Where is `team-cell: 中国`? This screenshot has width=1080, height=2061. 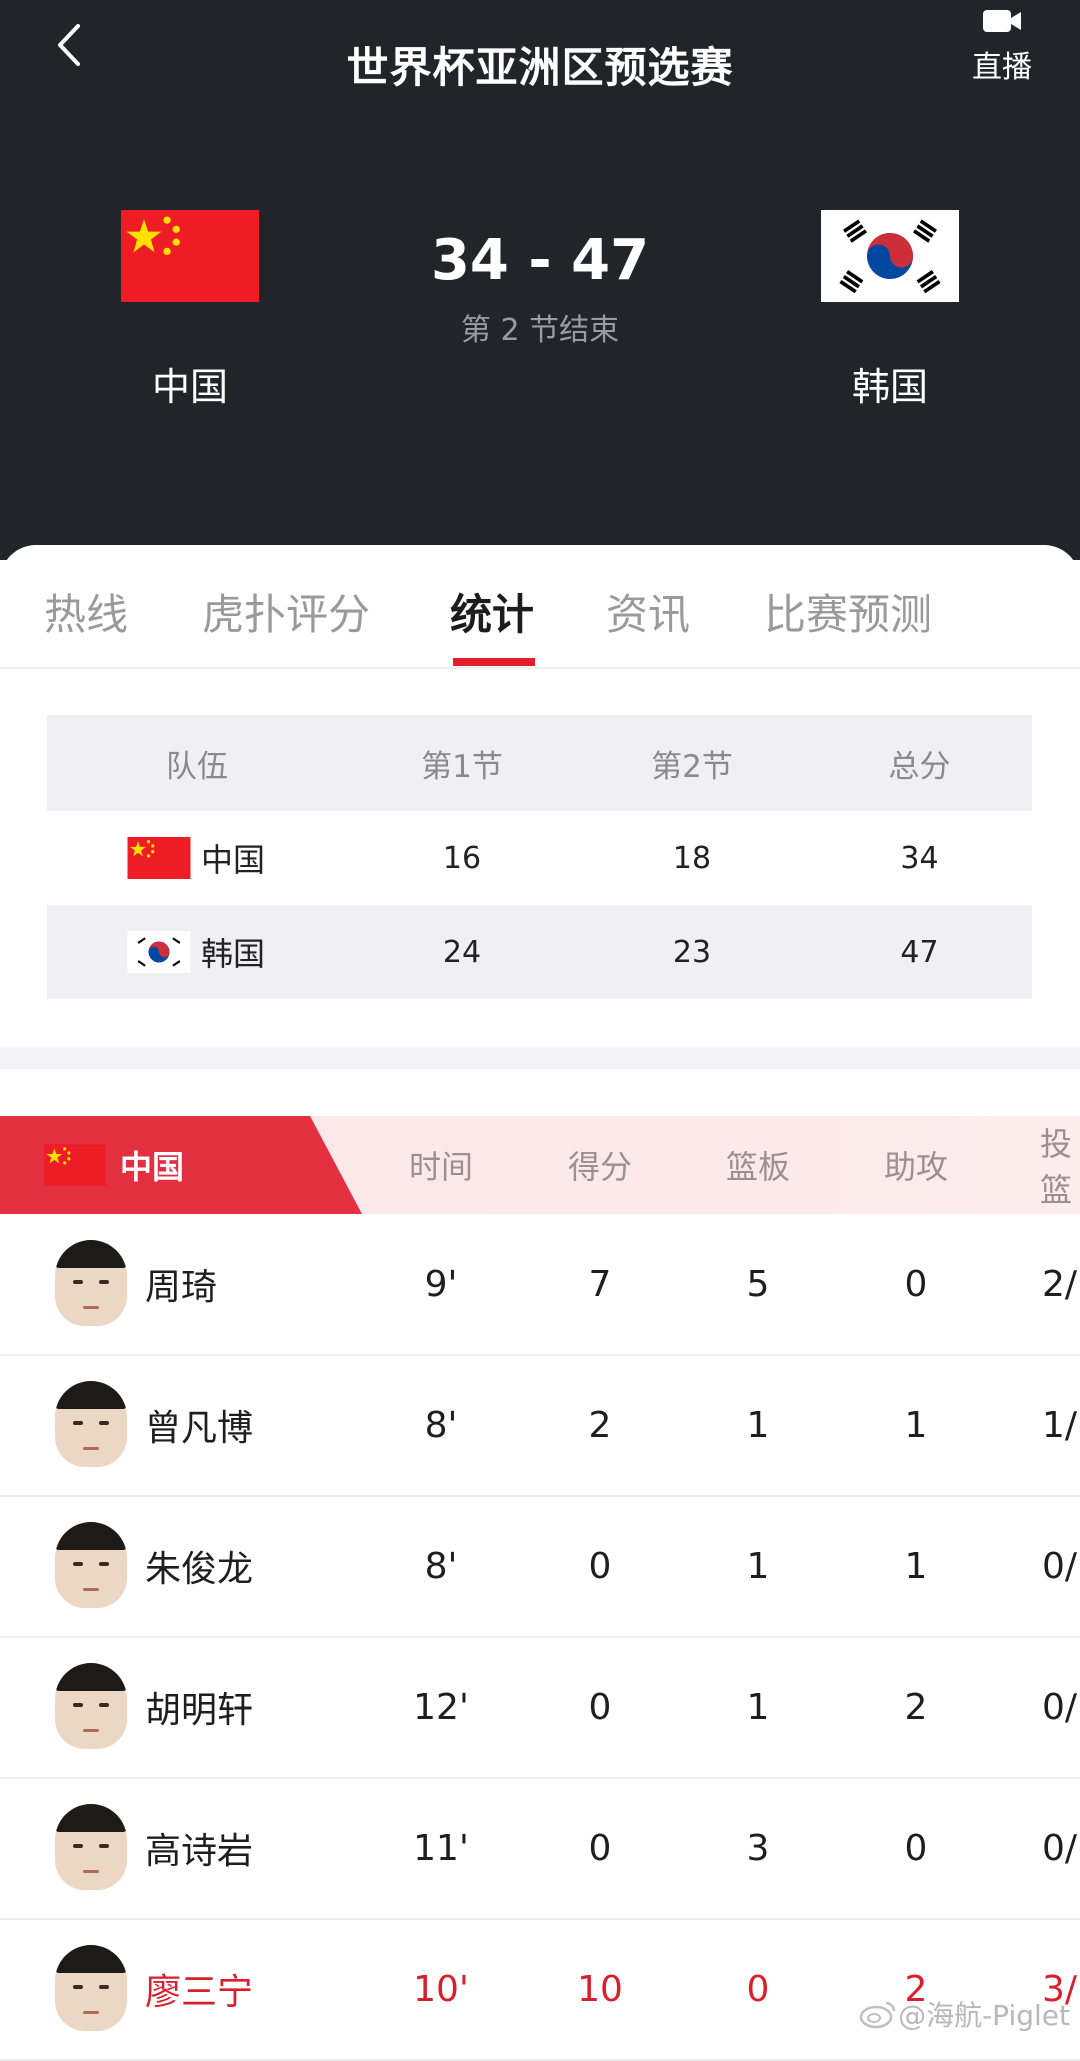
team-cell: 中国 is located at coordinates (237, 858).